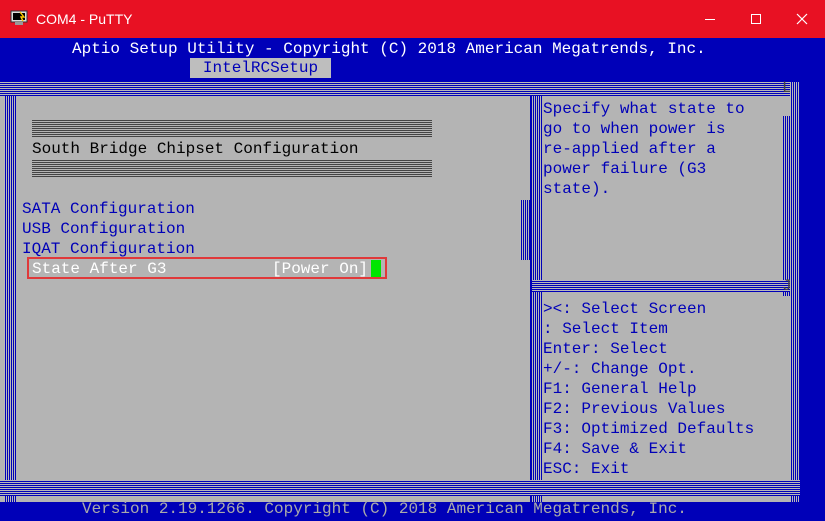 This screenshot has width=825, height=521. I want to click on state-after-g3-label: State After G3, so click(99, 269).